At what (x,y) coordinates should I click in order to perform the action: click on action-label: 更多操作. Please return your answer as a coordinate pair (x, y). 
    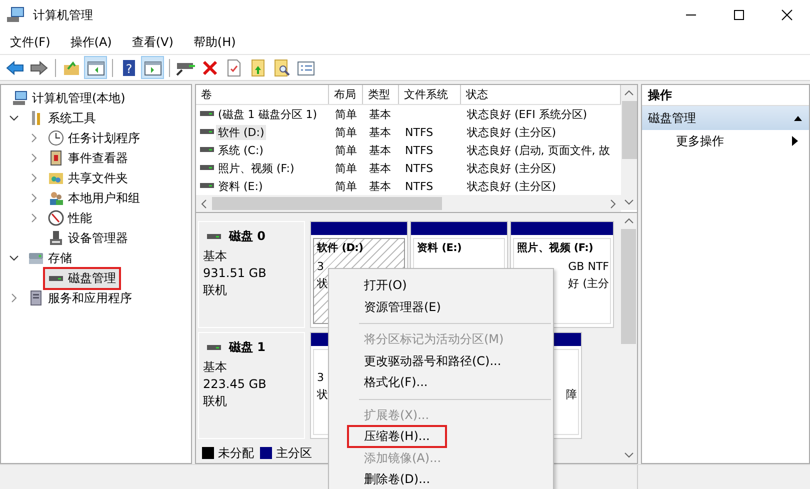
    Looking at the image, I should click on (700, 141).